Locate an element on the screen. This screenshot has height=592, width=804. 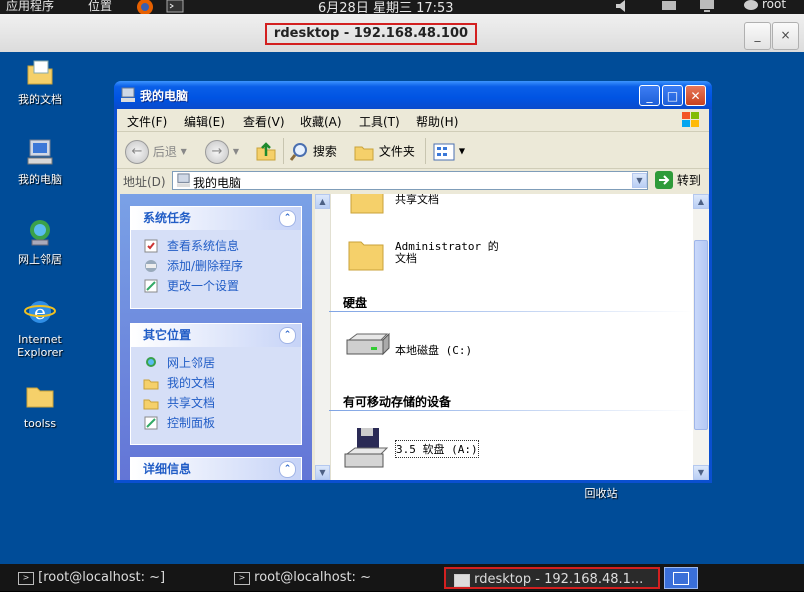
place-label: 网上邻居 is located at coordinates (191, 363).